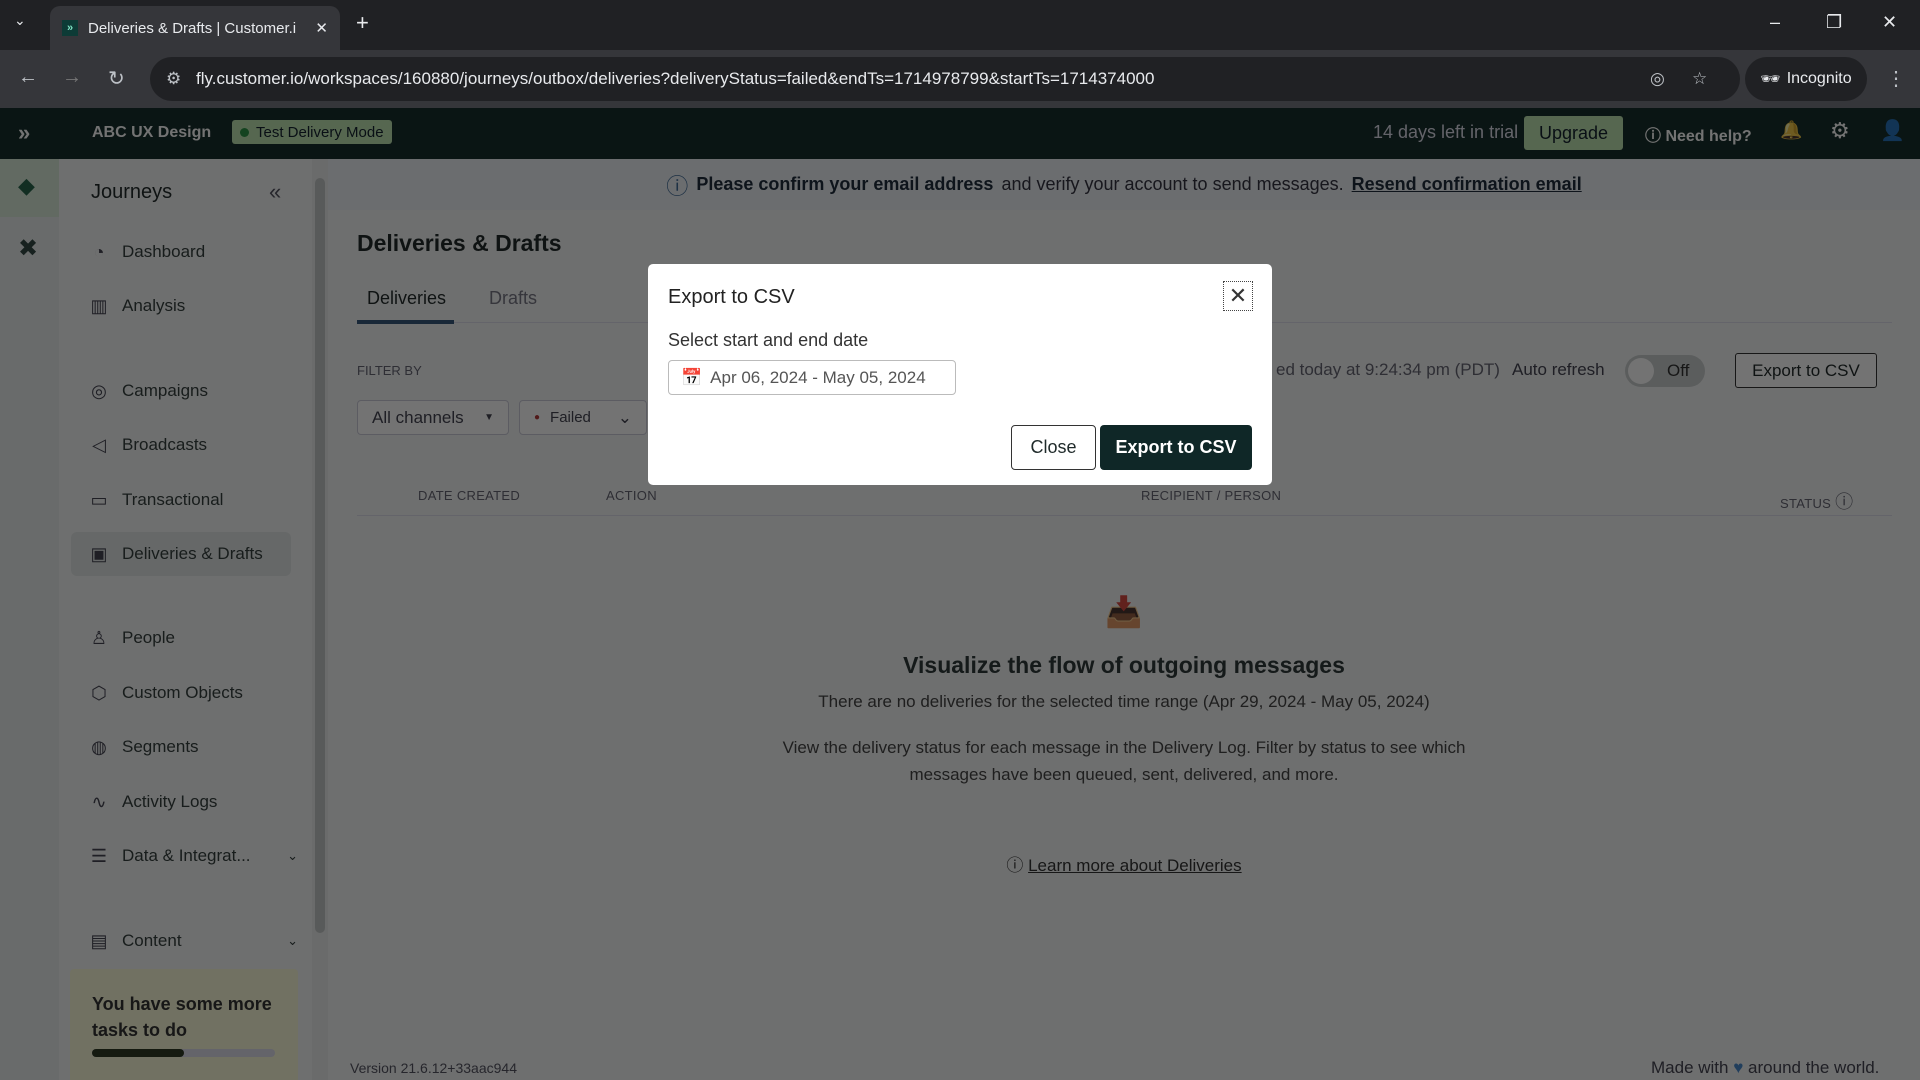 This screenshot has width=1920, height=1080. What do you see at coordinates (198, 252) in the screenshot?
I see `sidebar-item-dashboard: ◔ Dashboard` at bounding box center [198, 252].